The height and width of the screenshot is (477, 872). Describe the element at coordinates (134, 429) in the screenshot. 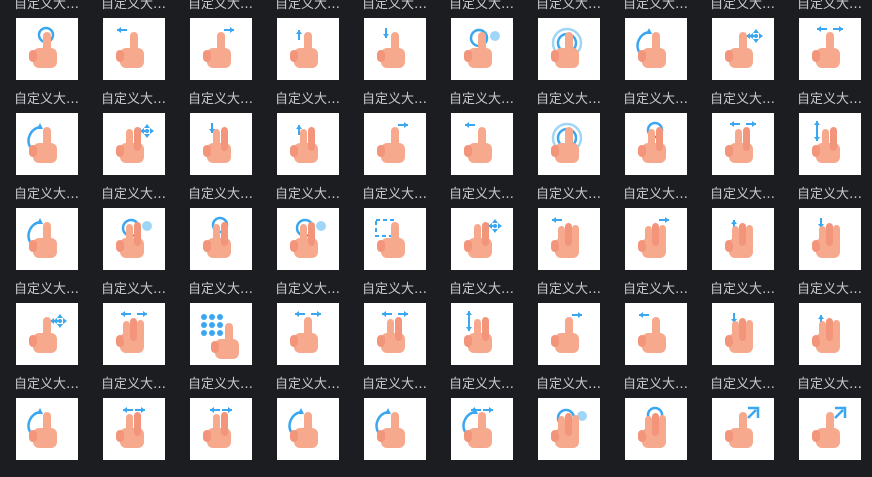

I see `pinch-out-gesture-icon` at that location.